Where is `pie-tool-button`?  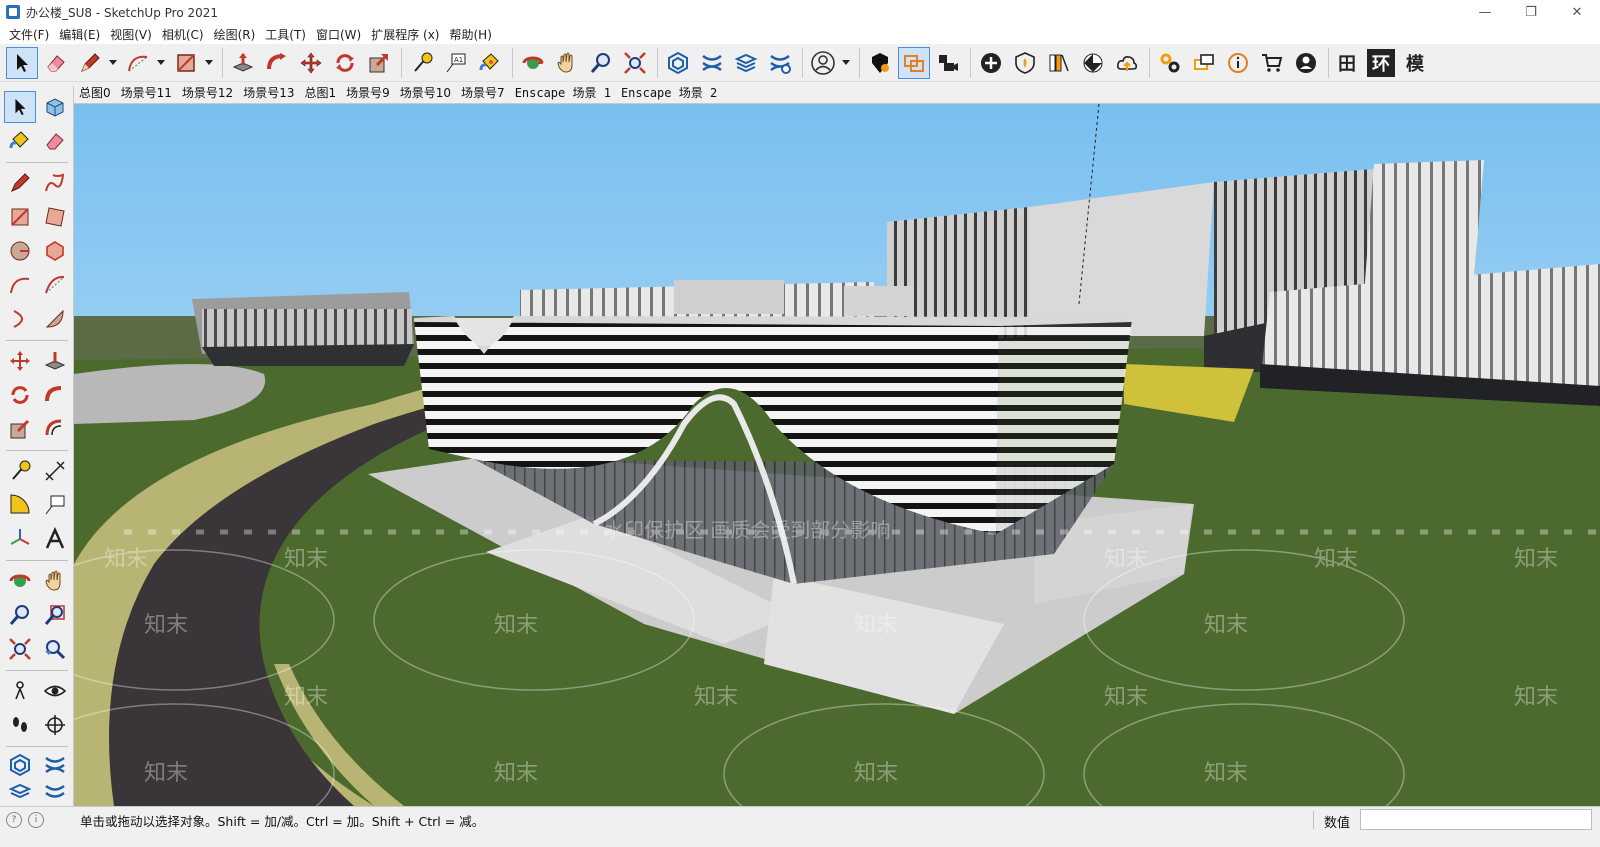 pie-tool-button is located at coordinates (55, 319).